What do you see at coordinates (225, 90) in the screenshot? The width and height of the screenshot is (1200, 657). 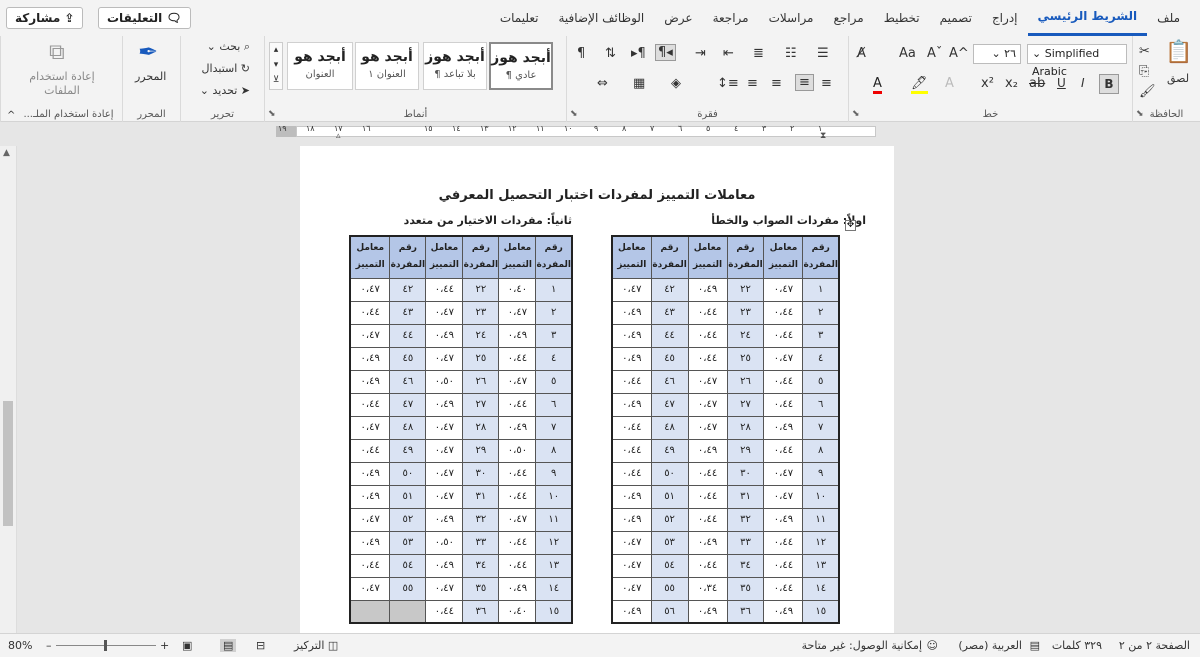 I see `select-button: ➤ تحديد ⌄` at bounding box center [225, 90].